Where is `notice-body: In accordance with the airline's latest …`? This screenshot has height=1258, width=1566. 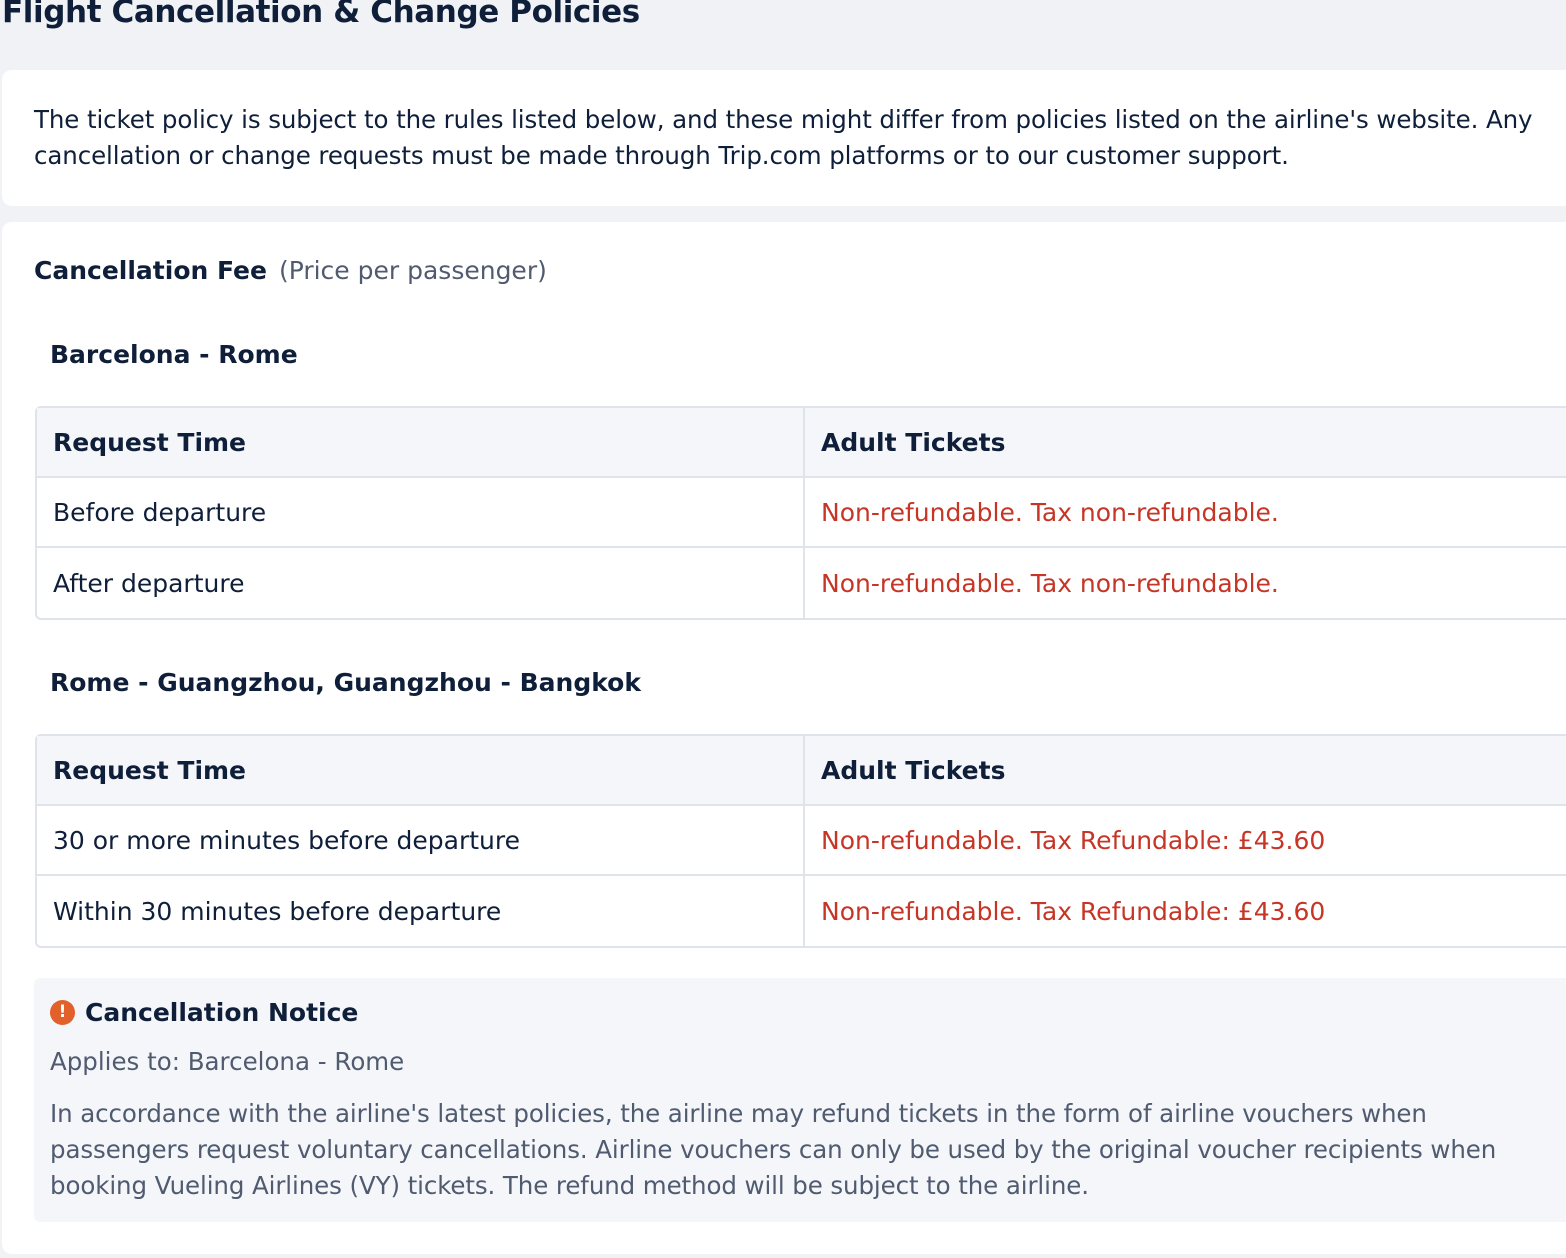 notice-body: In accordance with the airline's latest … is located at coordinates (773, 1149).